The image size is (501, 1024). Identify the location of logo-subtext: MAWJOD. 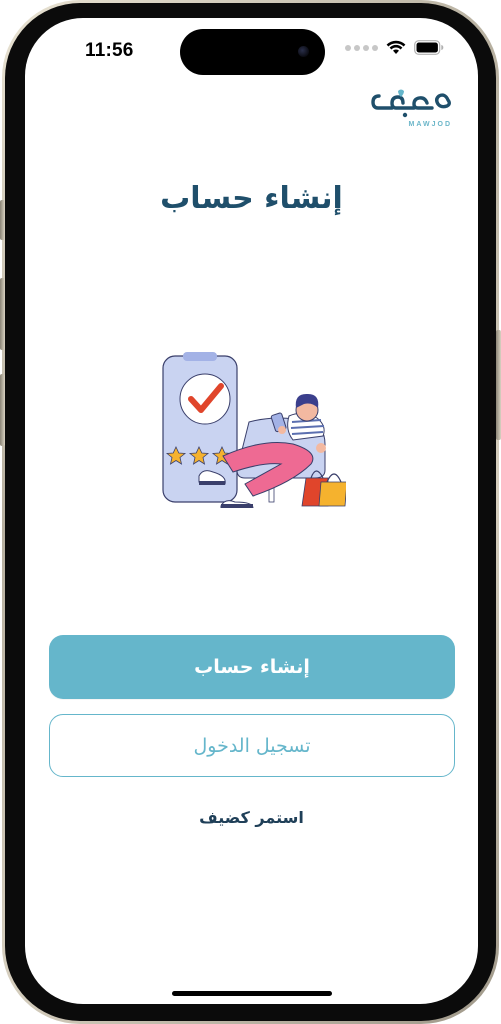
(430, 124).